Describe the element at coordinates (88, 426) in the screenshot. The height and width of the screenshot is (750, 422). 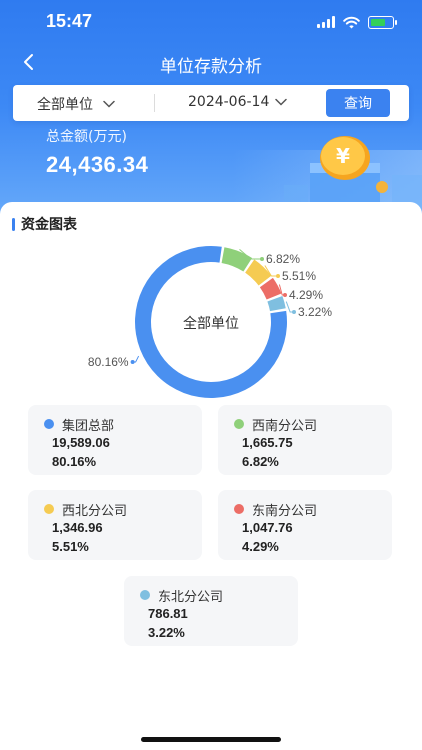
I see `legend-name: 集团总部` at that location.